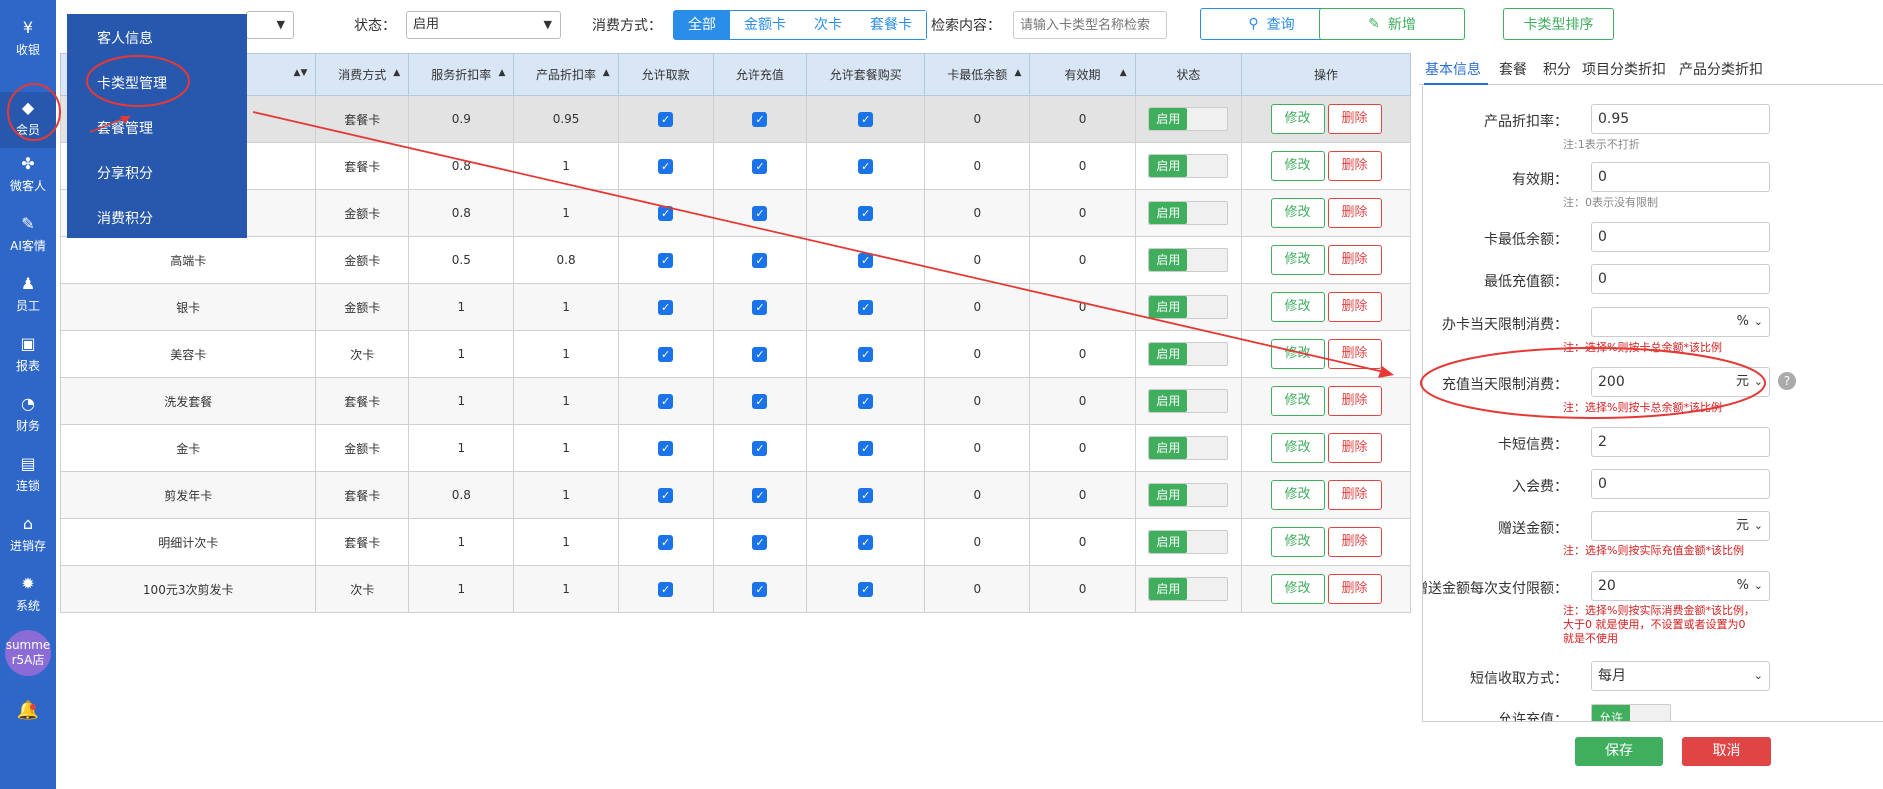 This screenshot has height=789, width=1883. I want to click on tab-product-category-discount: 产品分类折扣, so click(1721, 69).